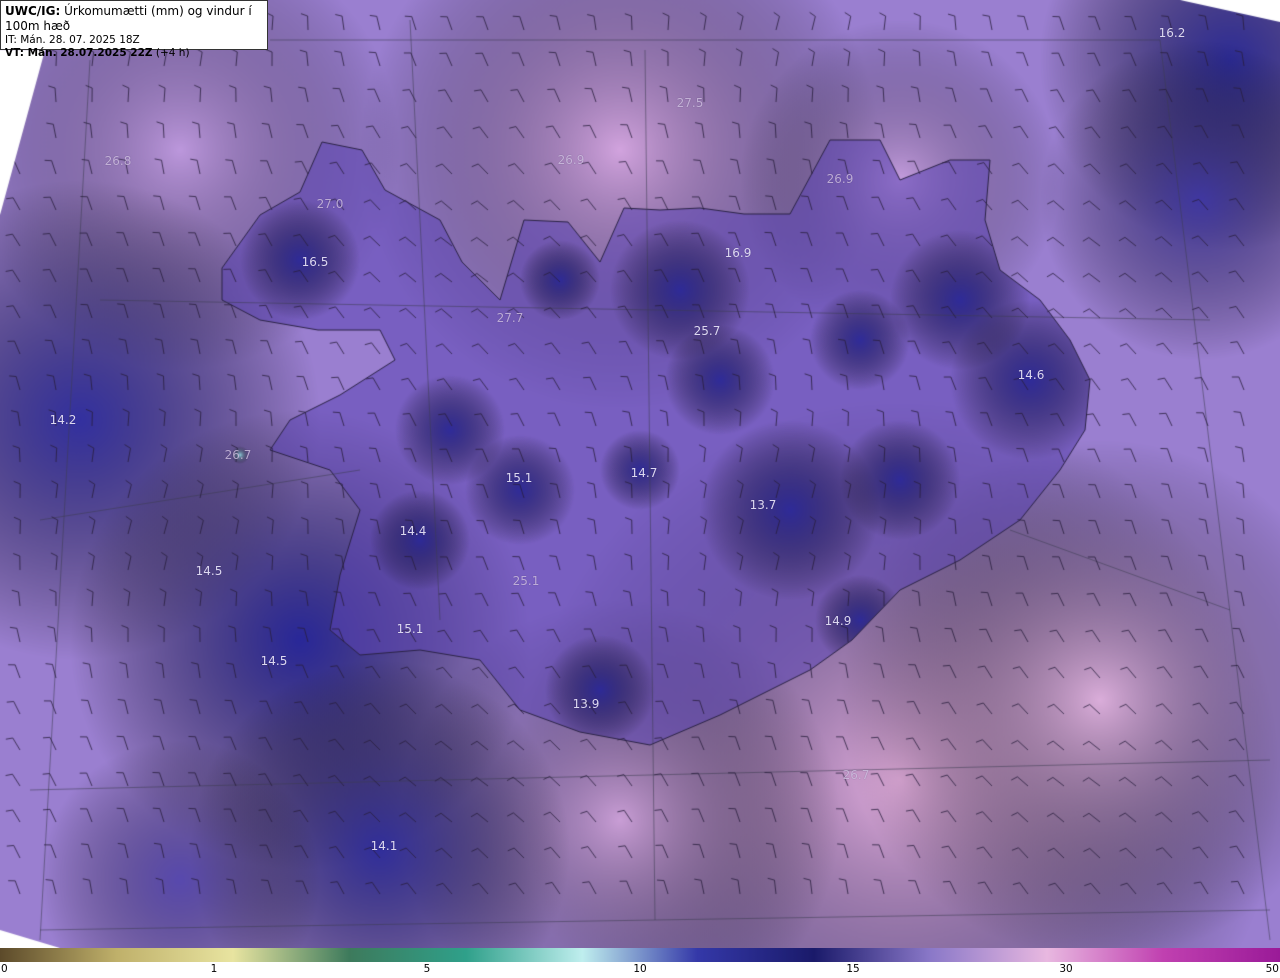 This screenshot has width=1280, height=978. Describe the element at coordinates (738, 253) in the screenshot. I see `map-value-label: 16.9` at that location.